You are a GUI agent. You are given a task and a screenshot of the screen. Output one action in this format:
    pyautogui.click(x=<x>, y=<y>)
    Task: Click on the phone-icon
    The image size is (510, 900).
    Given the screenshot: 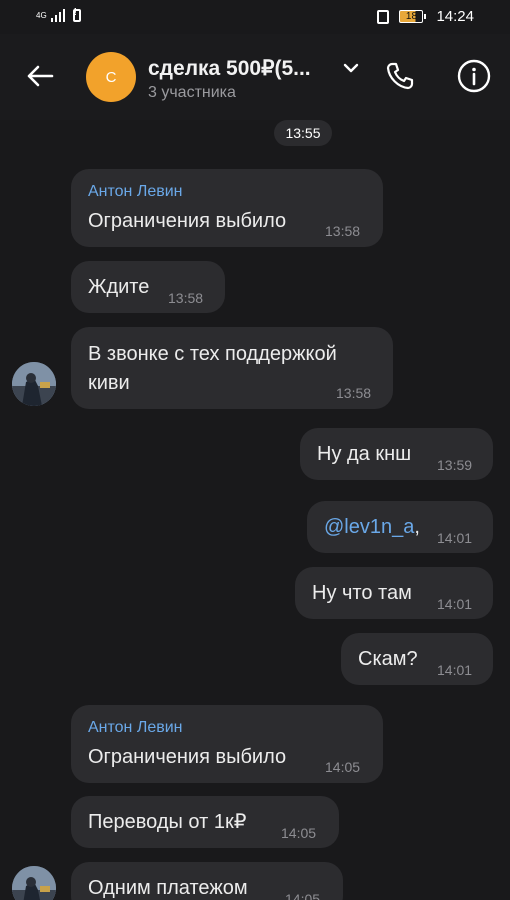 What is the action you would take?
    pyautogui.click(x=400, y=76)
    